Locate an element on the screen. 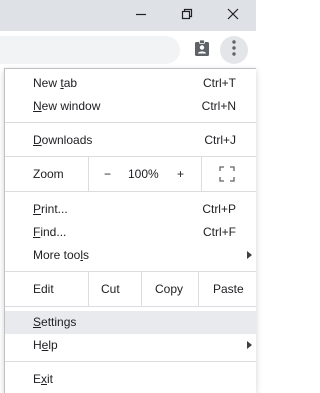  restore-icon is located at coordinates (187, 16).